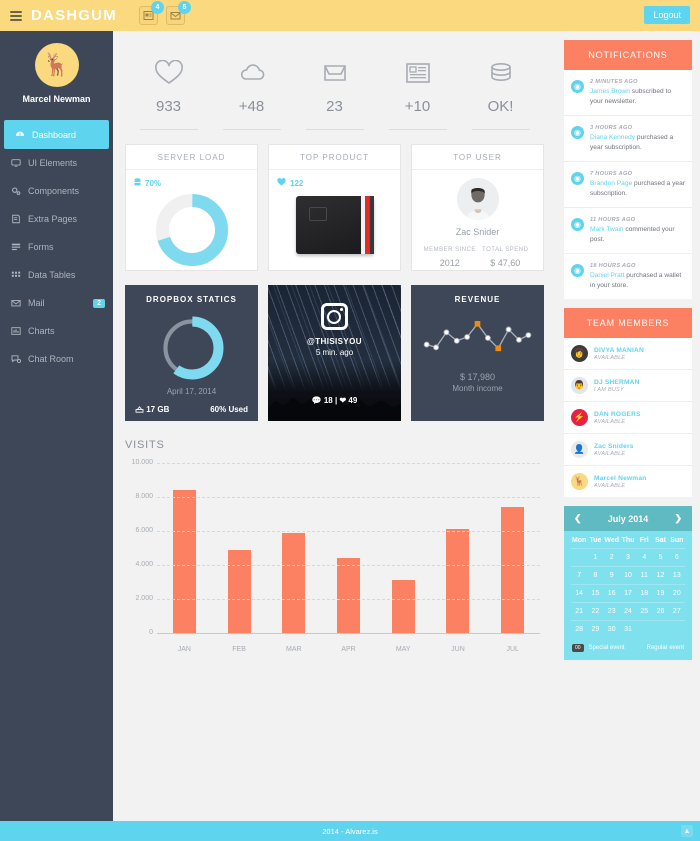  I want to click on calendar-day: 17, so click(628, 593).